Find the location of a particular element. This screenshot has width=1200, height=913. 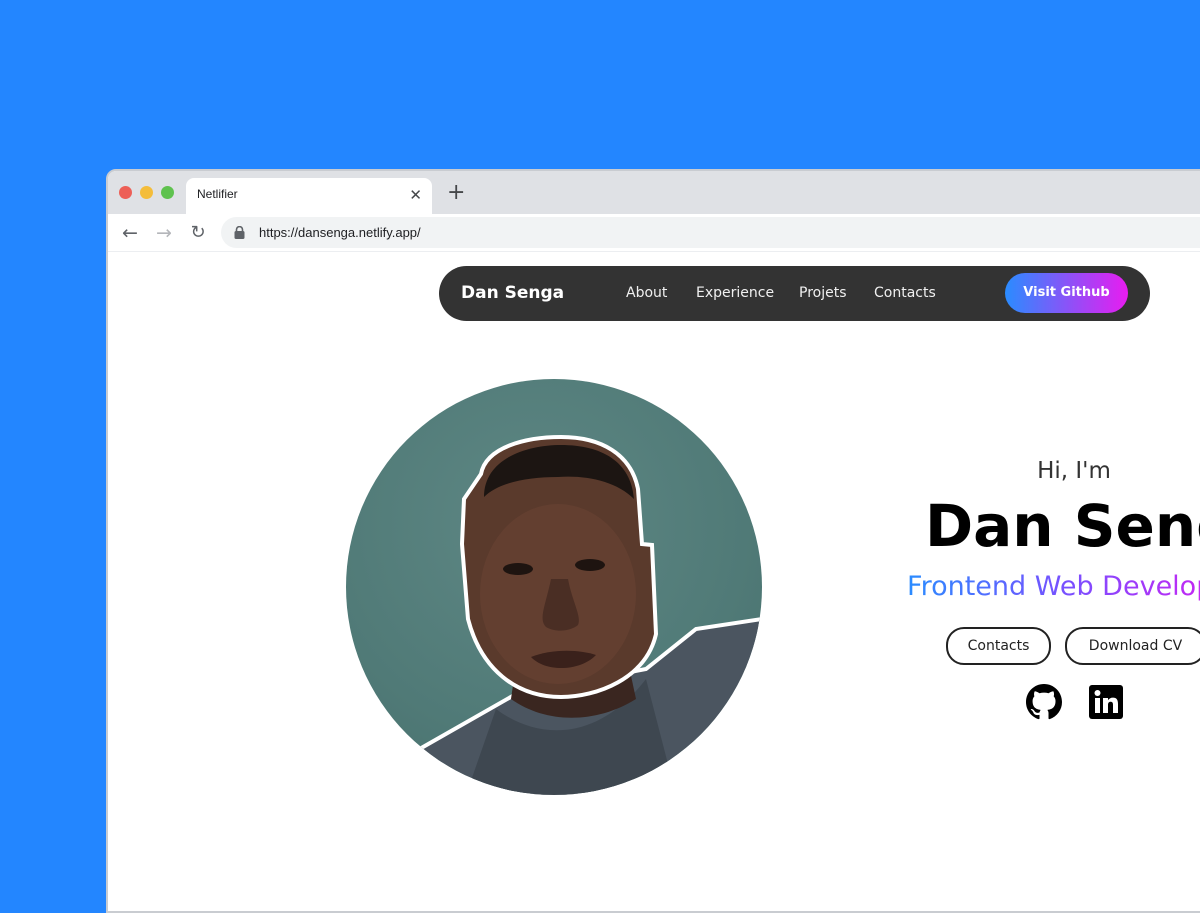

browser-tab: Netlifier ✕ is located at coordinates (309, 196).